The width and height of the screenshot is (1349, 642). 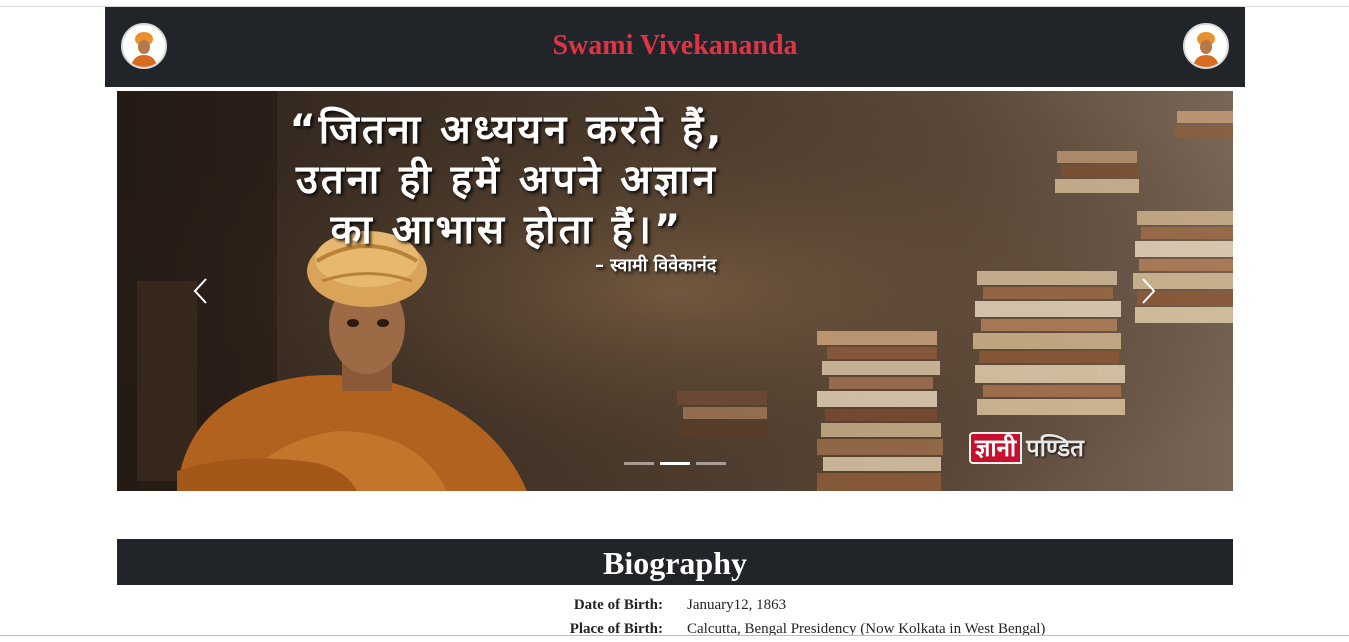 I want to click on site-header: Swami Vivekananda, so click(x=675, y=47).